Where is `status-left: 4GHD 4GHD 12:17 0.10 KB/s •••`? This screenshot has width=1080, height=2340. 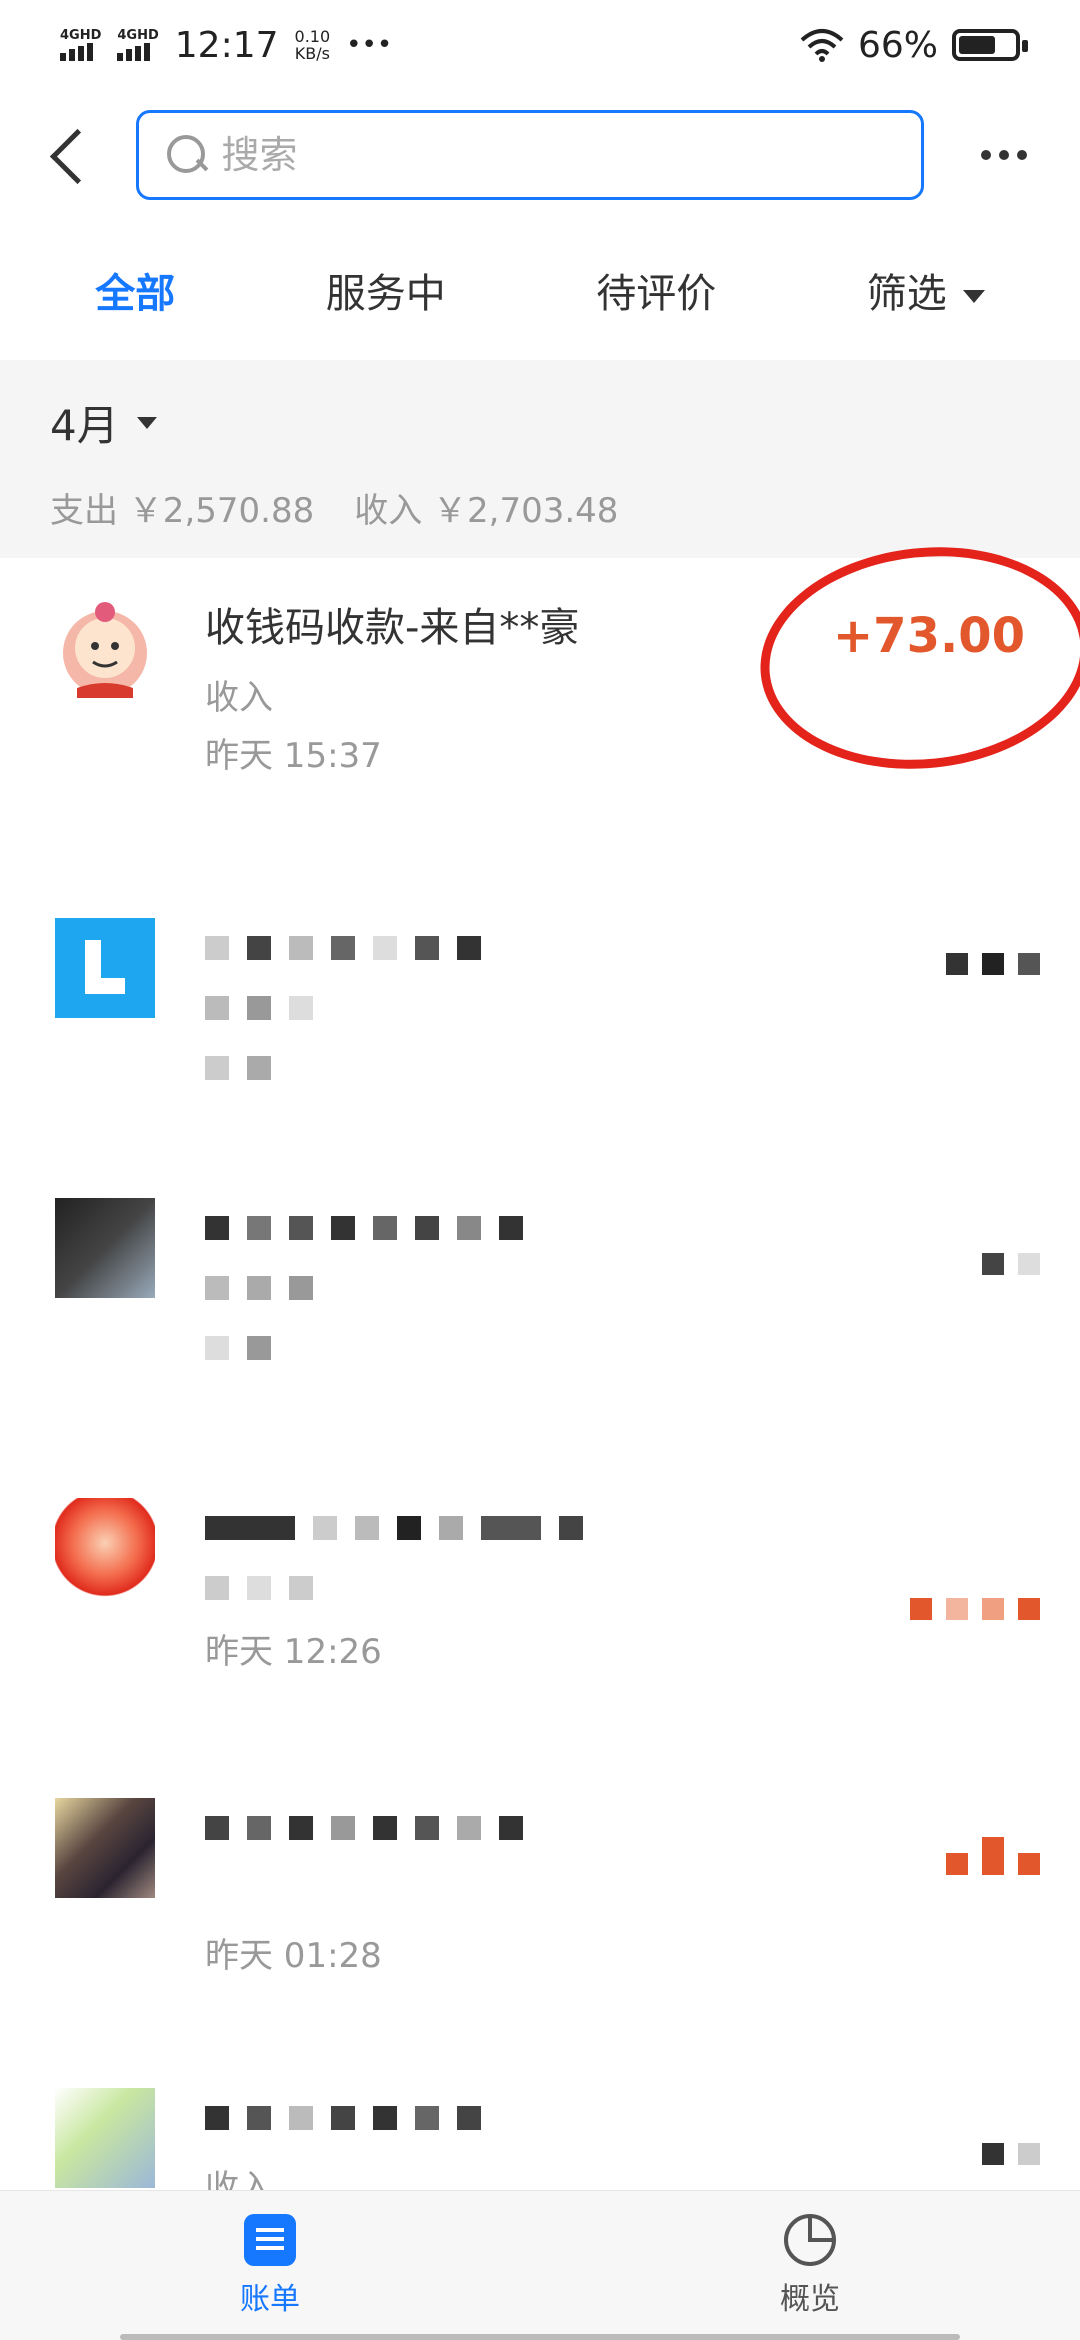 status-left: 4GHD 4GHD 12:17 0.10 KB/s ••• is located at coordinates (226, 45).